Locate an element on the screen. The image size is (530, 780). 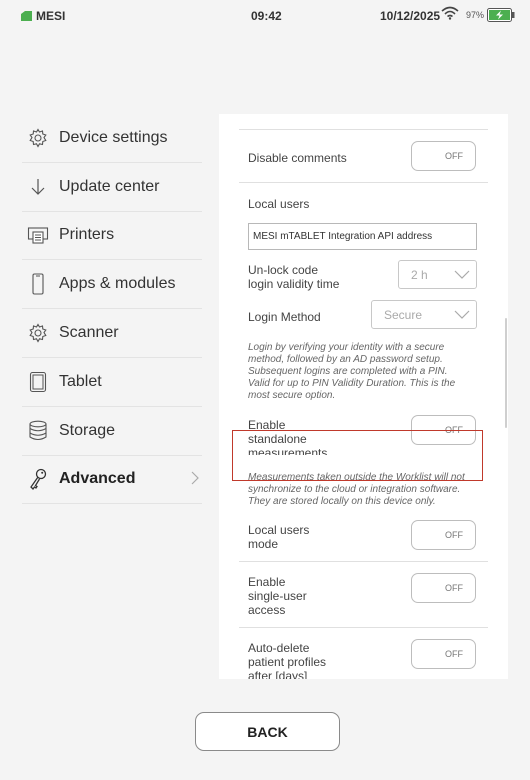
sidebar-item-advanced: Advanced is located at coordinates (112, 480).